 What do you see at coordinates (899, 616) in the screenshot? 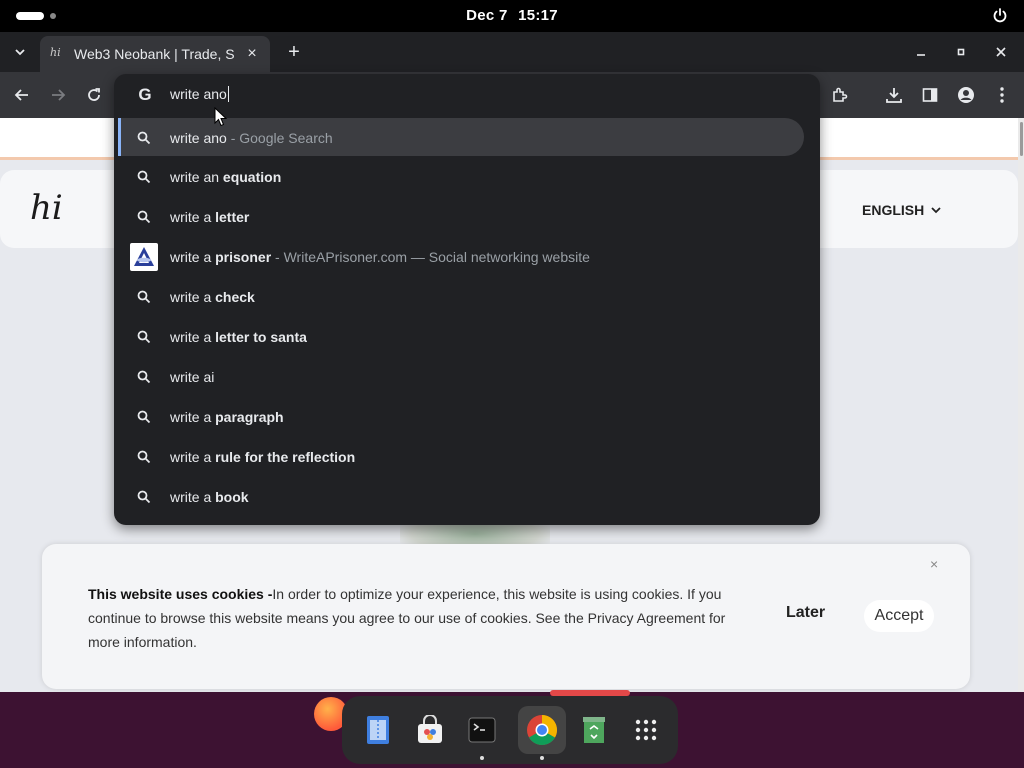
I see `cookie-accept-button: Accept` at bounding box center [899, 616].